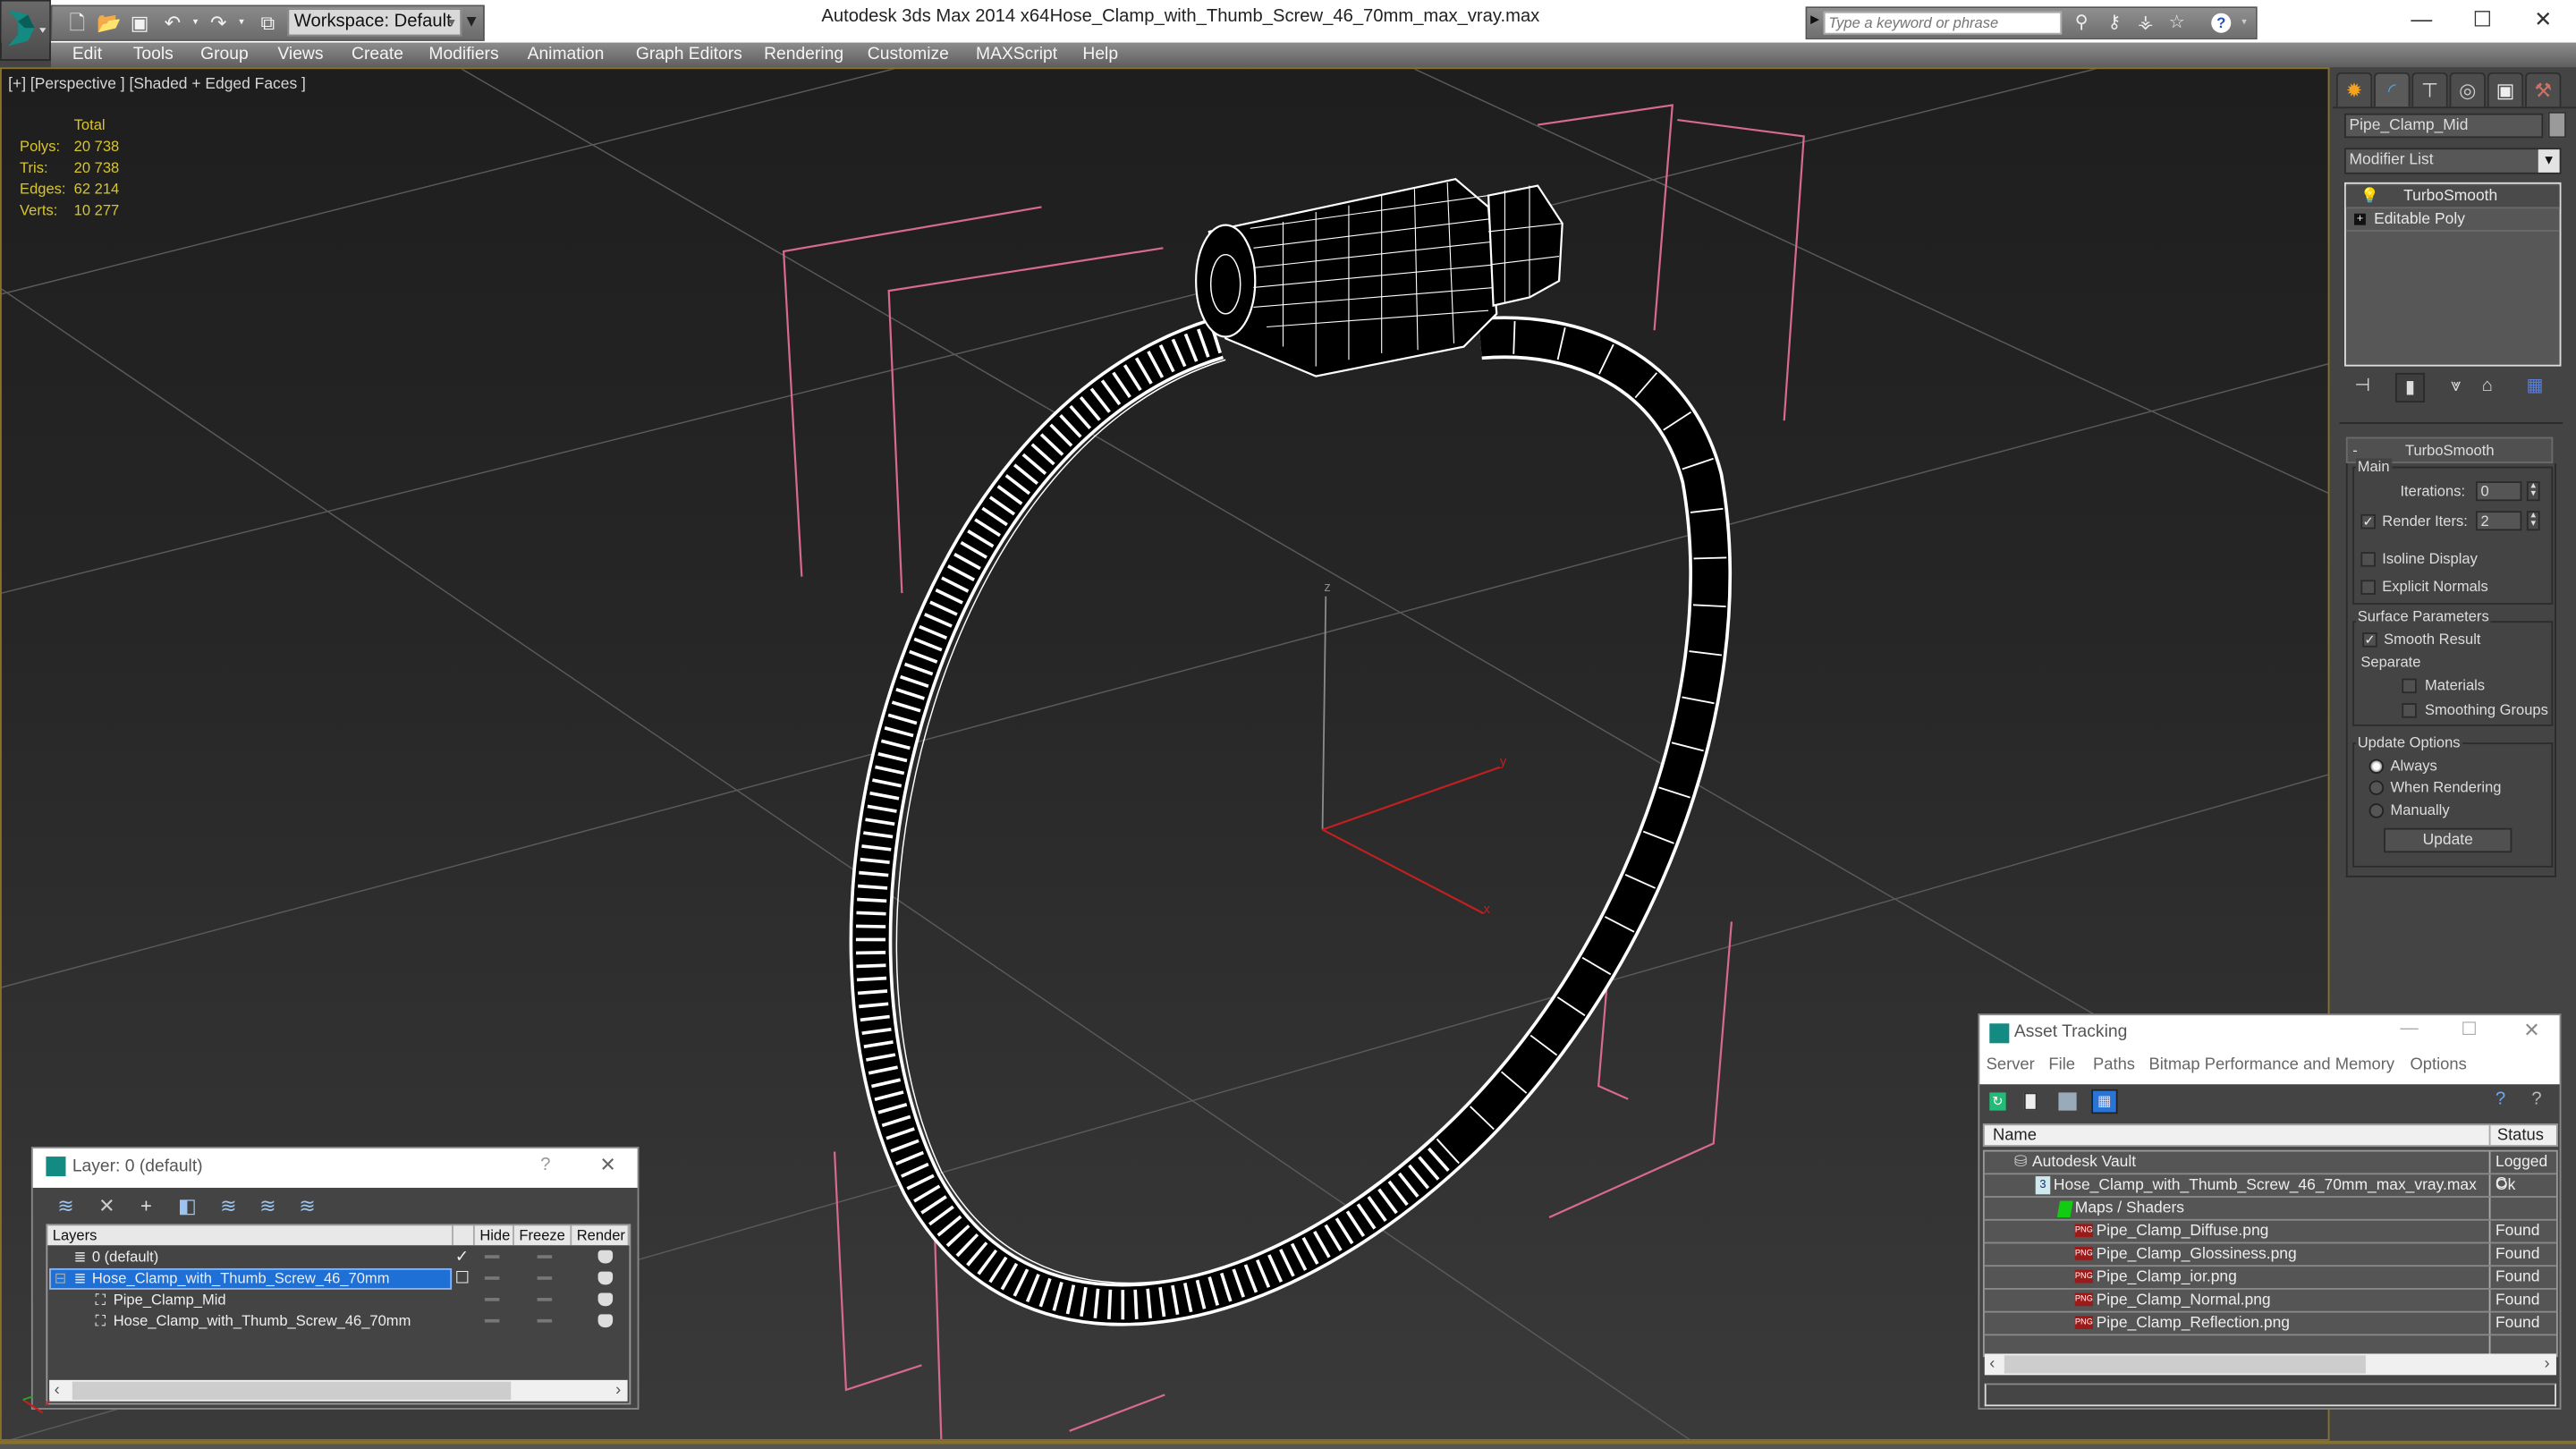 This screenshot has width=2576, height=1449. What do you see at coordinates (2177, 23) in the screenshot?
I see `star-icon: ☆` at bounding box center [2177, 23].